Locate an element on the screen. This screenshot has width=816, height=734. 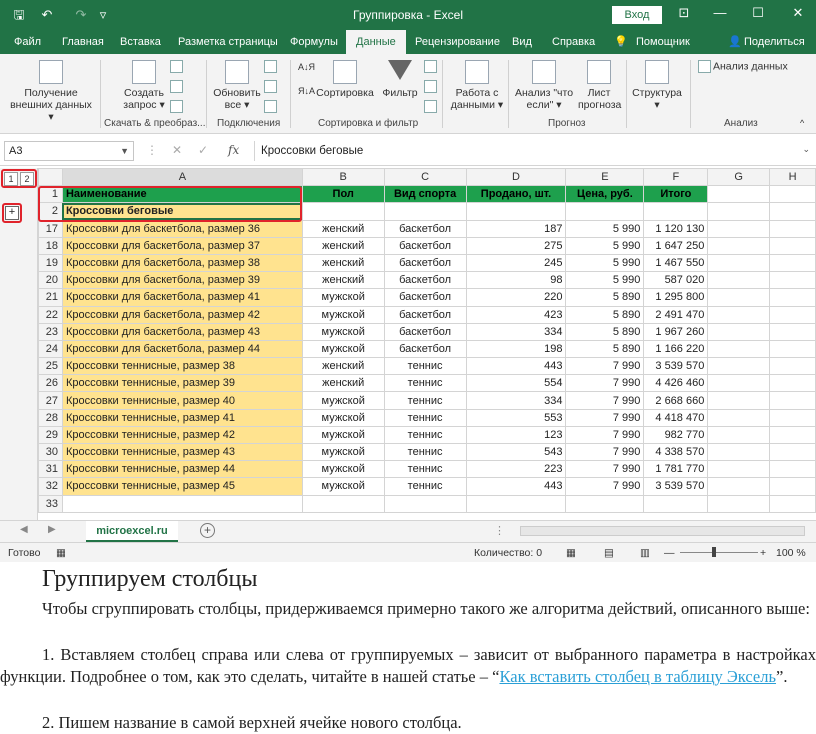
header-cell-sport: Вид спорта is located at coordinates (425, 194).